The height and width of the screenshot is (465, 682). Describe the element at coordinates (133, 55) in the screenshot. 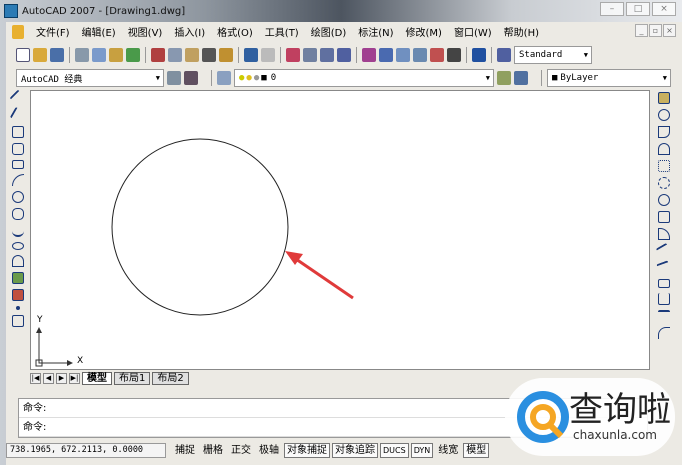

I see `web-icon` at that location.